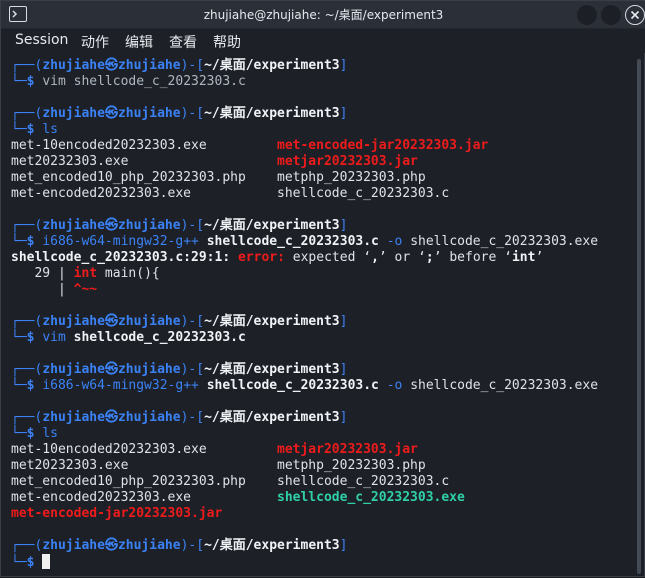  Describe the element at coordinates (139, 42) in the screenshot. I see `menu-edit: 编辑` at that location.